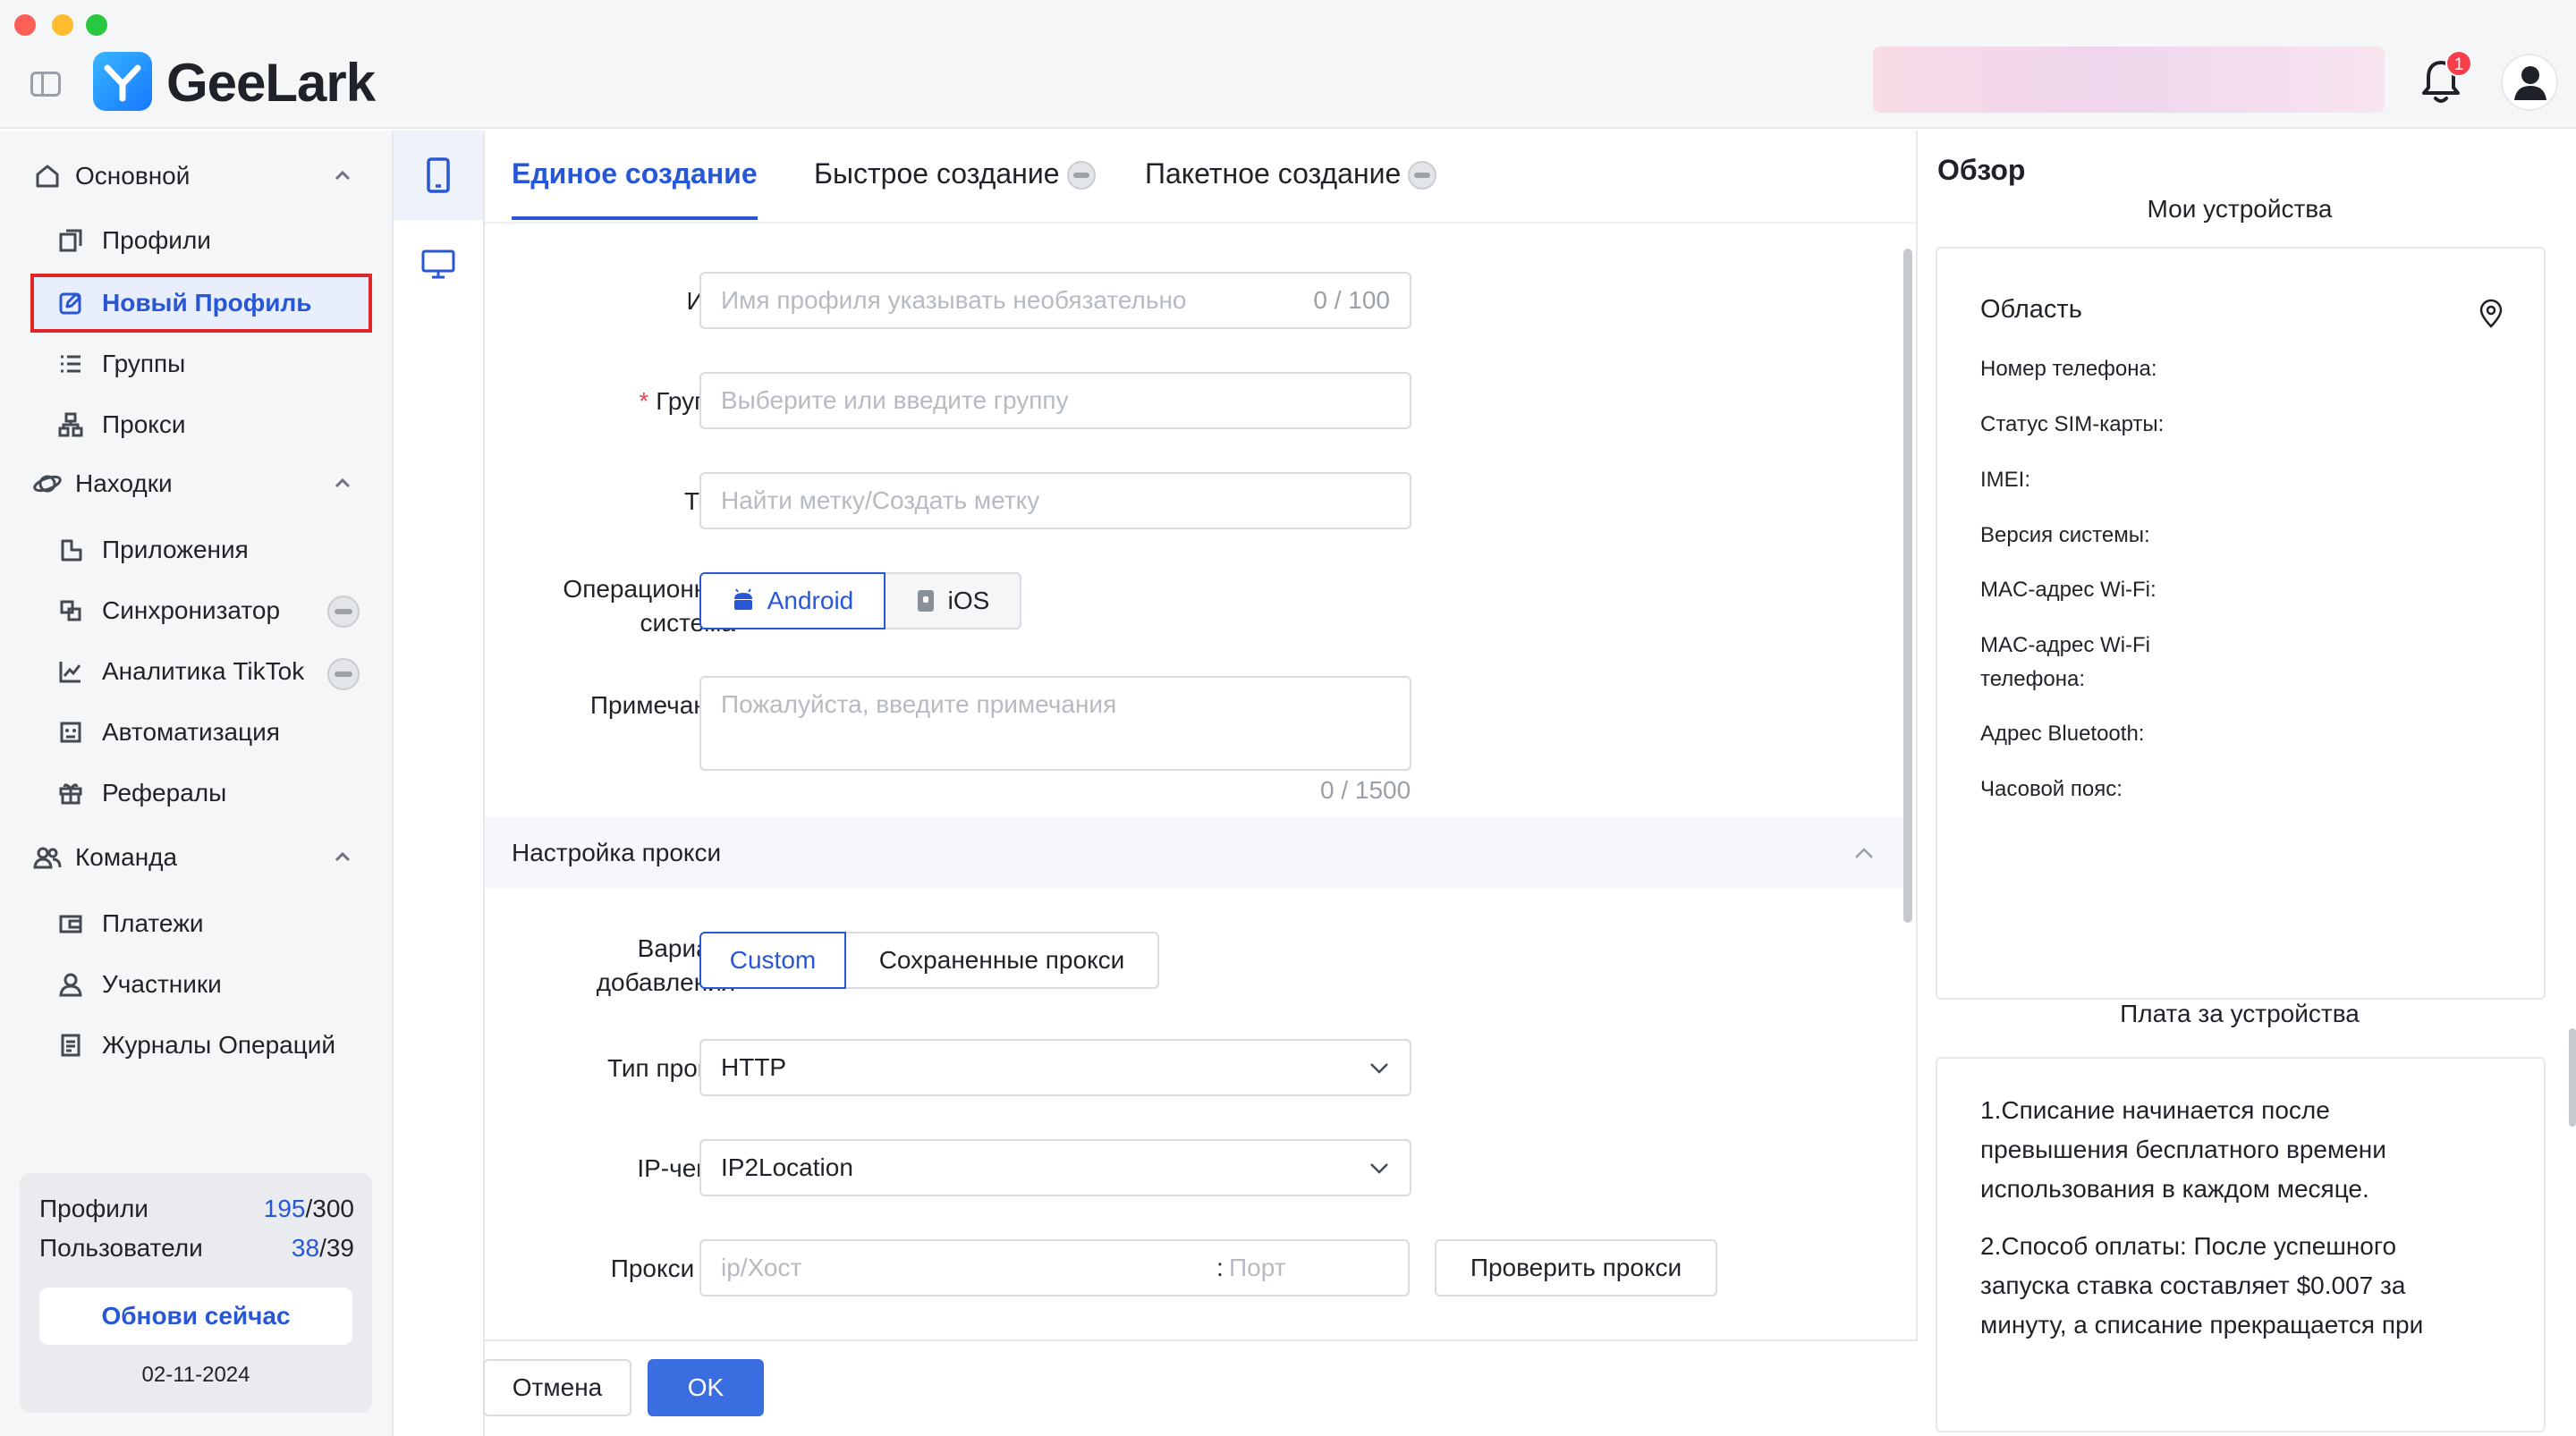 The image size is (2576, 1436). Describe the element at coordinates (195, 1316) in the screenshot. I see `upgrade-now-button: Обнови сейчас` at that location.